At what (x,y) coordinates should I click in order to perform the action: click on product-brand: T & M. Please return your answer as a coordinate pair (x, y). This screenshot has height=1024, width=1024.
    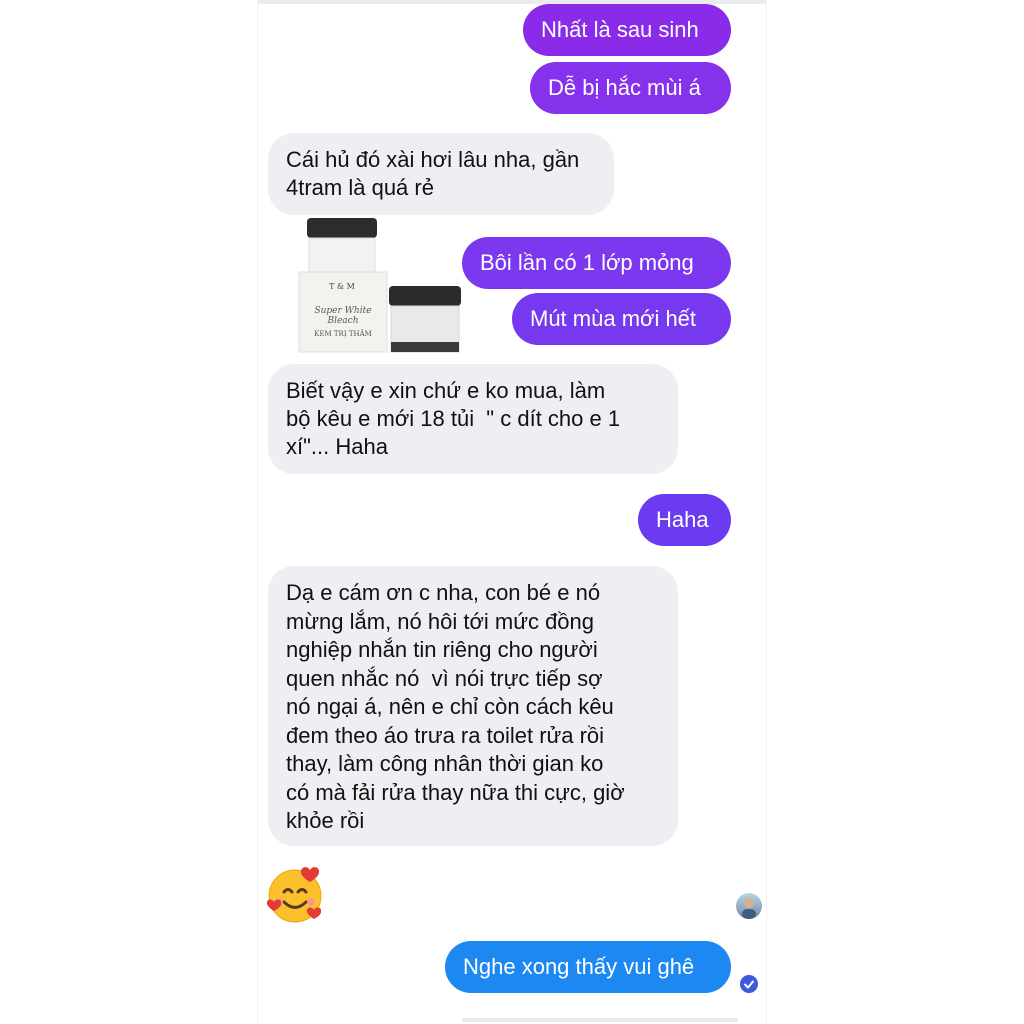
    Looking at the image, I should click on (342, 286).